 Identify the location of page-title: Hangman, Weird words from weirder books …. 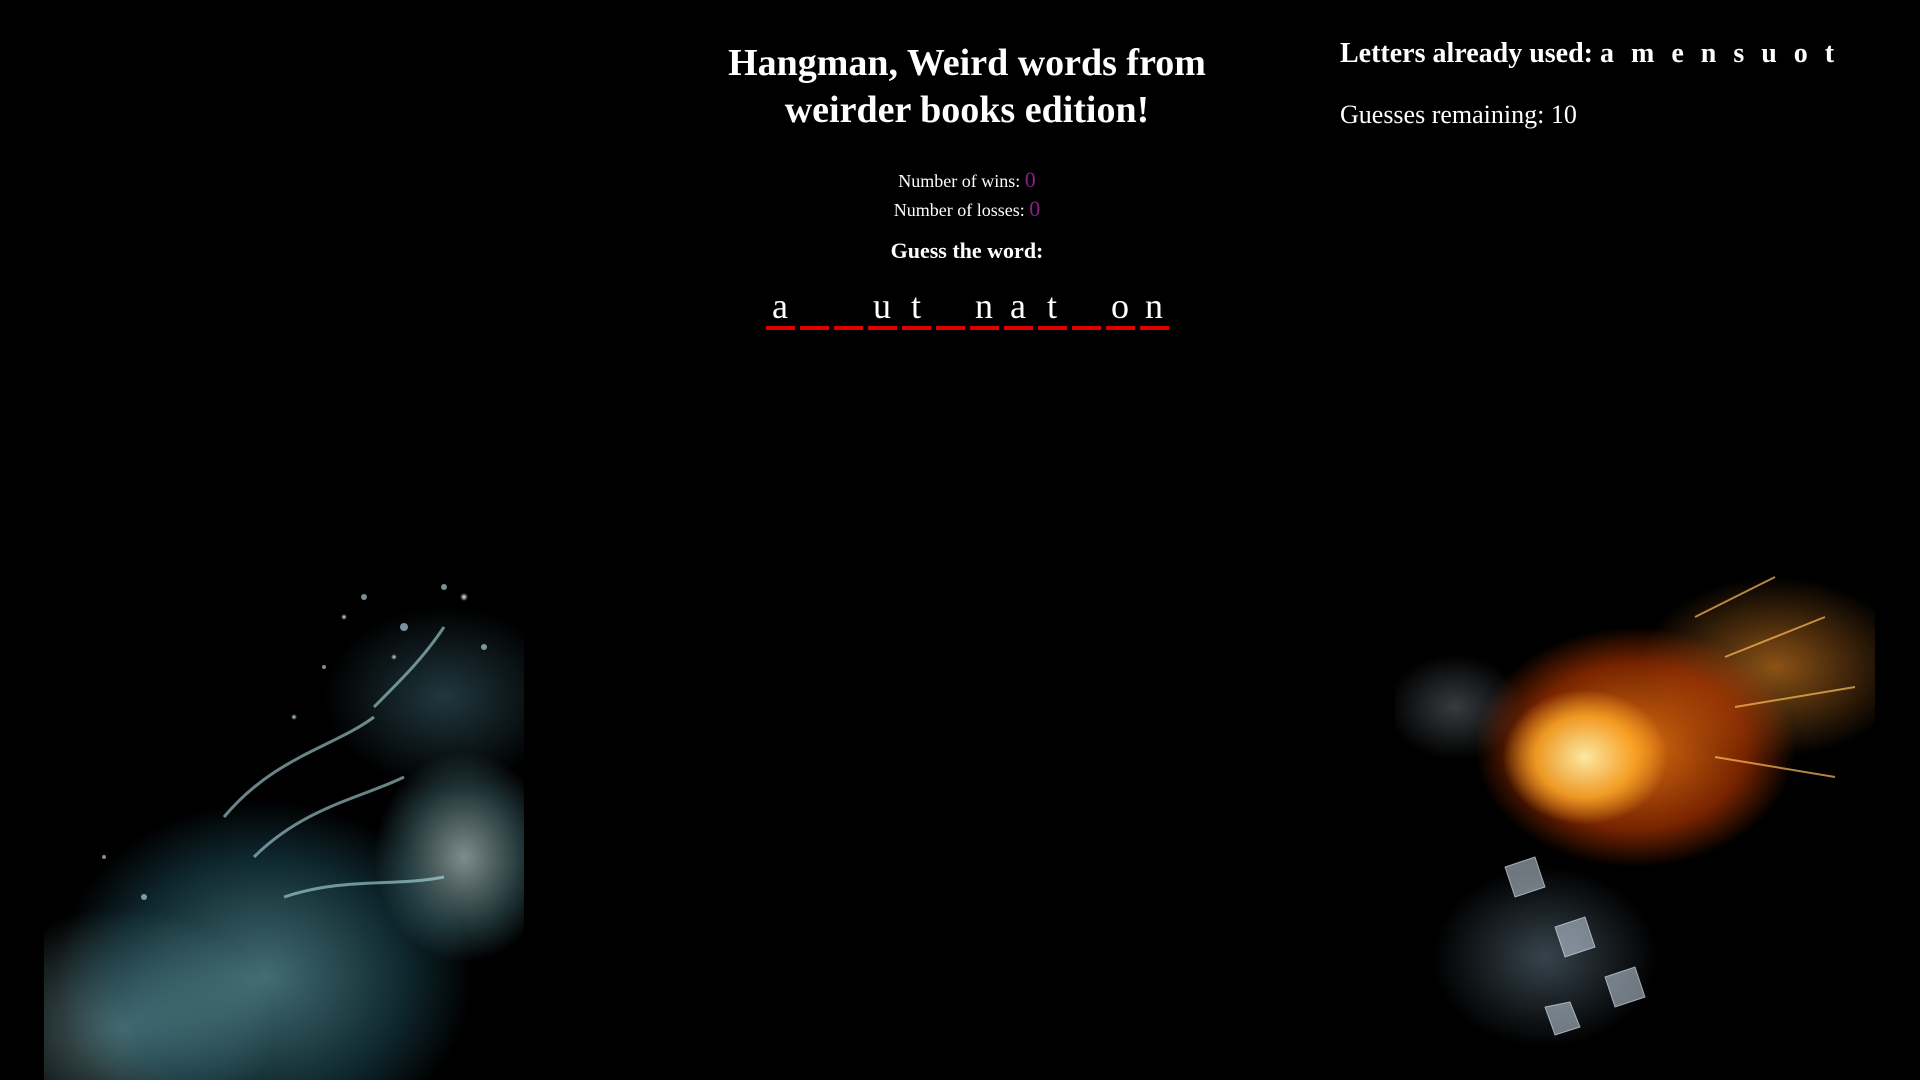
(967, 86).